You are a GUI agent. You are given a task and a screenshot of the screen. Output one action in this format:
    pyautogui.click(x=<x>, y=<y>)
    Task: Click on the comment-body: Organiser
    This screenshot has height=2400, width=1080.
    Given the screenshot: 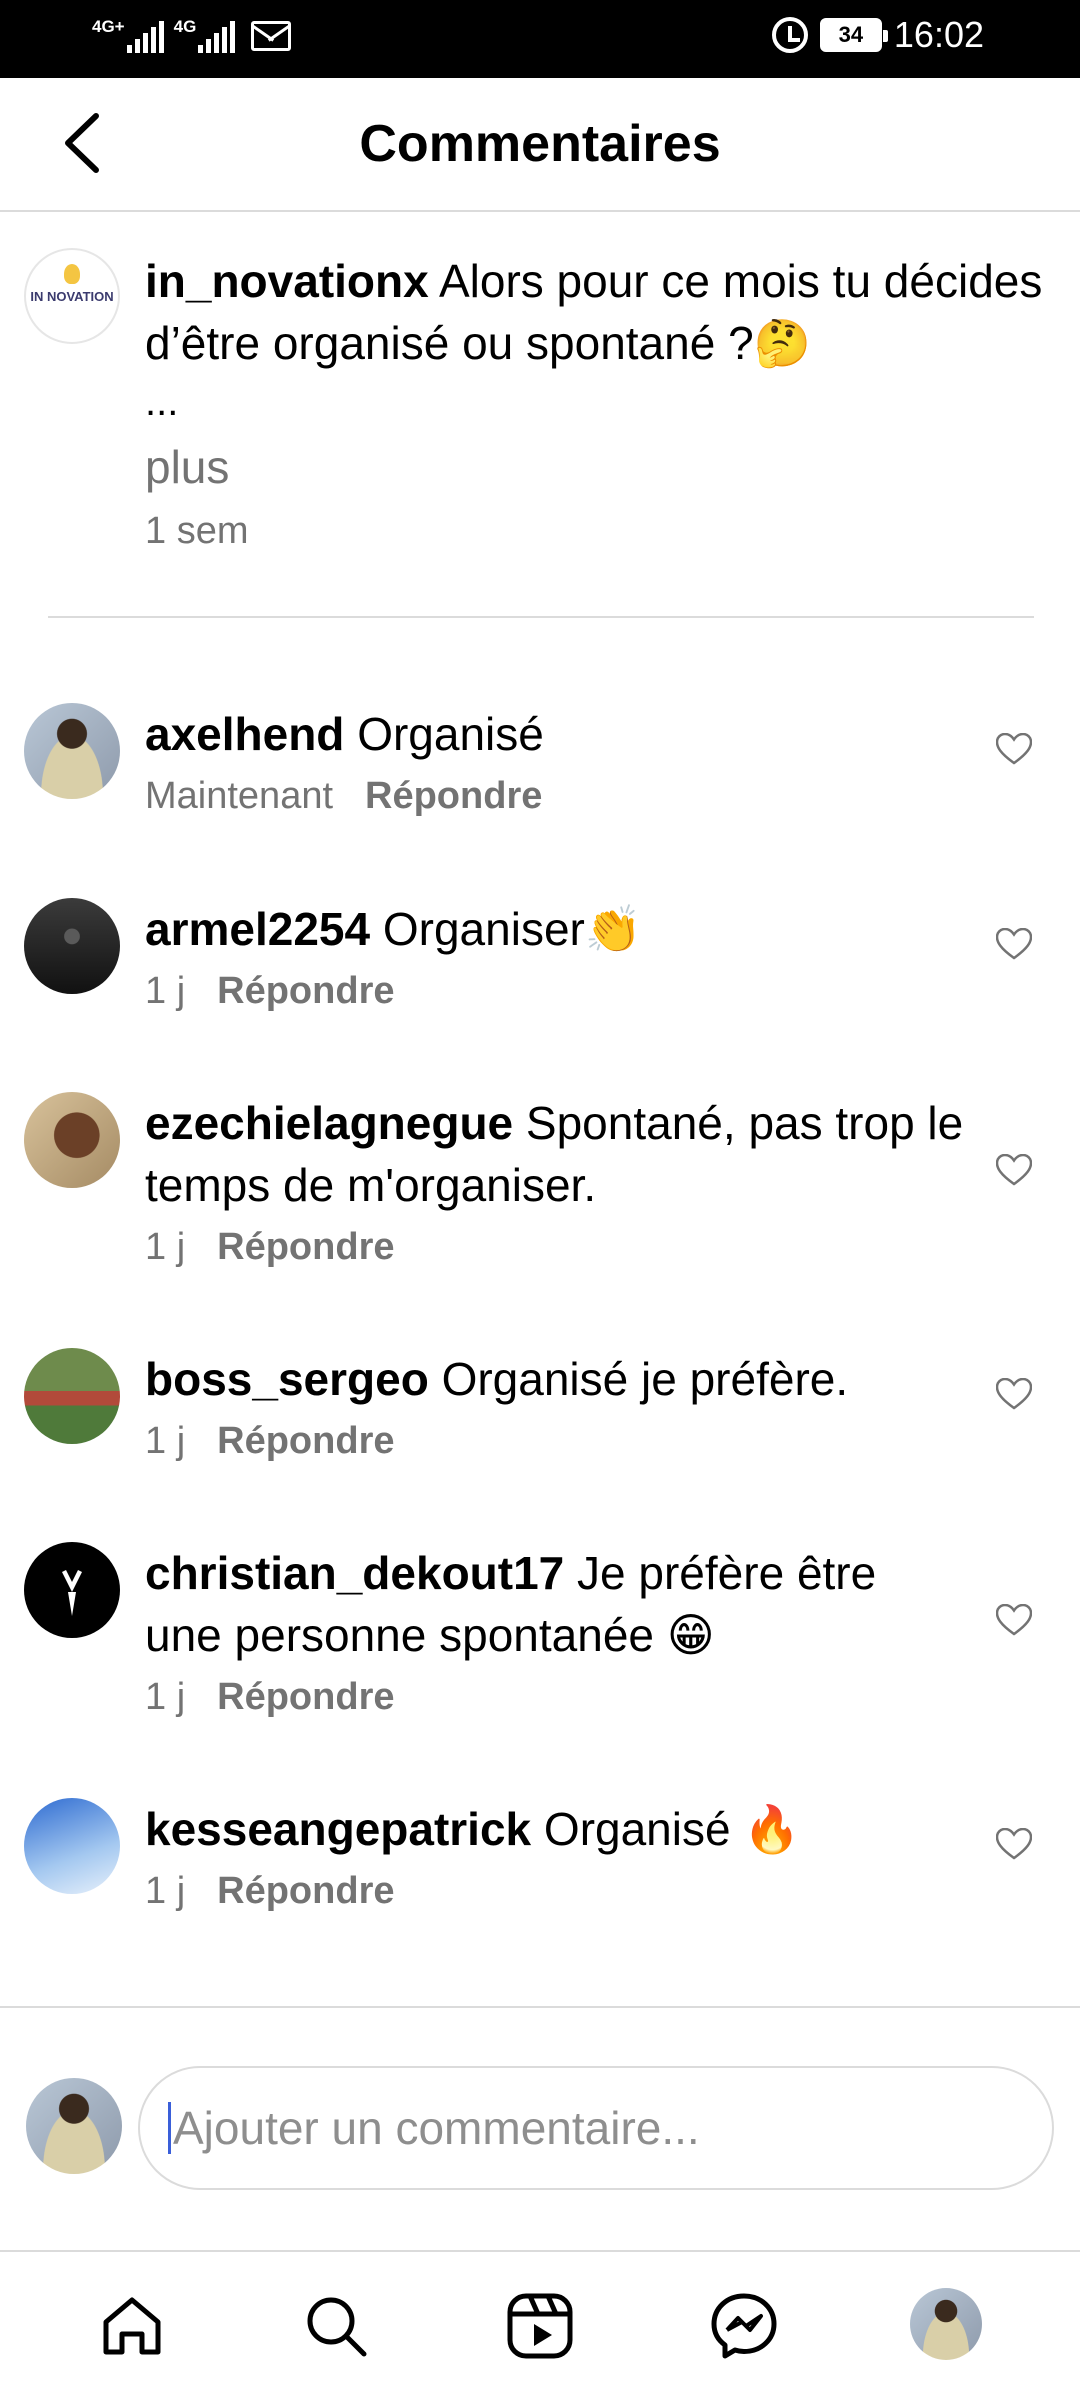 What is the action you would take?
    pyautogui.click(x=483, y=929)
    